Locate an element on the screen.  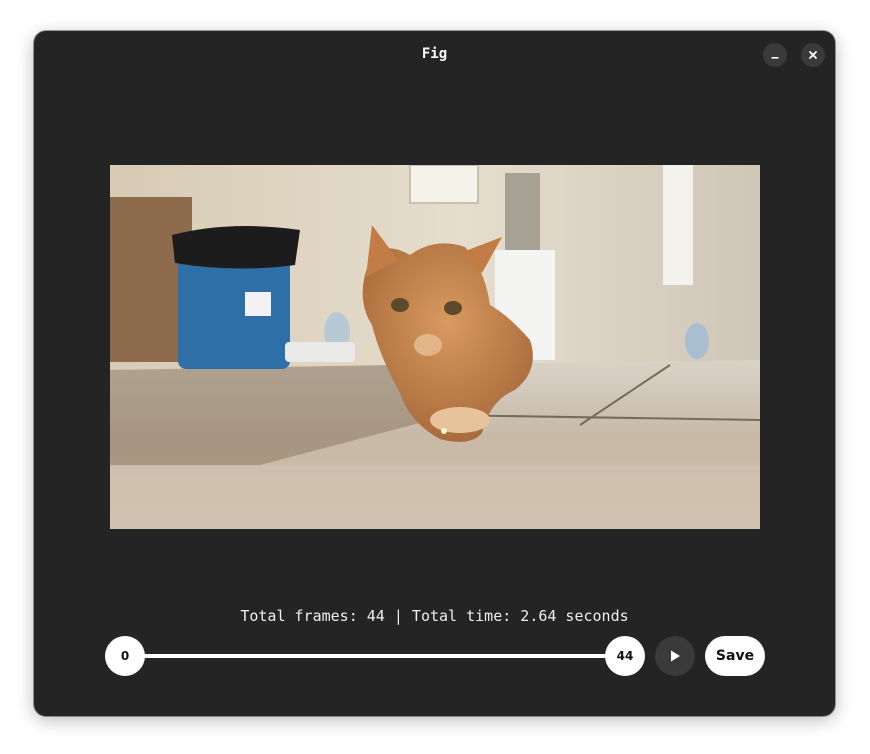
title-bar: Fig is located at coordinates (434, 55).